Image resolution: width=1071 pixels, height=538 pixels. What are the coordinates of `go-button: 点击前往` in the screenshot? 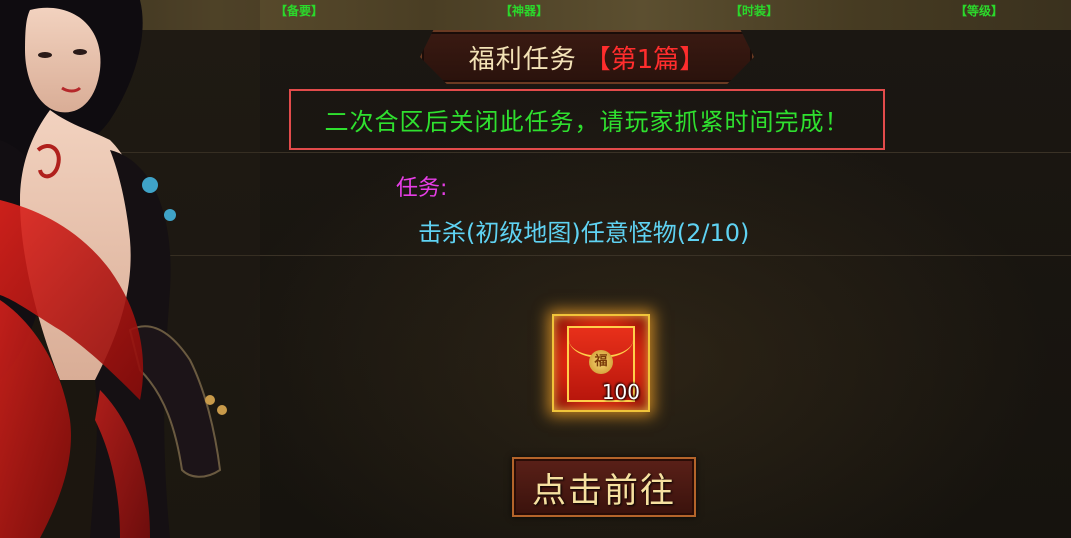 It's located at (604, 487).